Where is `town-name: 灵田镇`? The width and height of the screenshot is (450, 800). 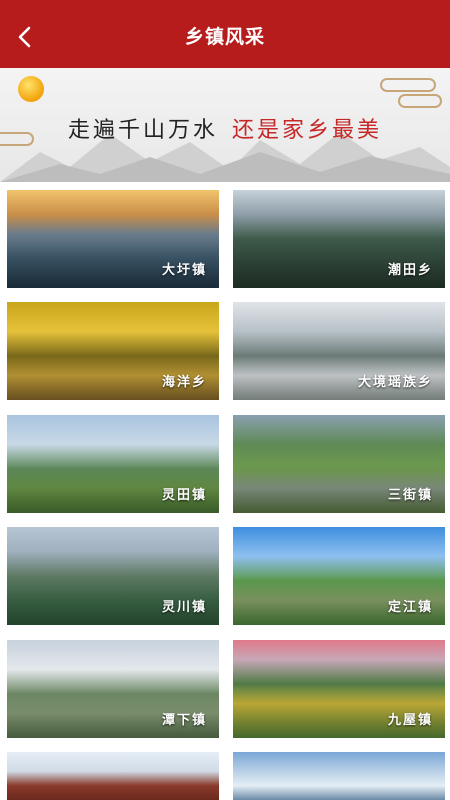 town-name: 灵田镇 is located at coordinates (184, 495).